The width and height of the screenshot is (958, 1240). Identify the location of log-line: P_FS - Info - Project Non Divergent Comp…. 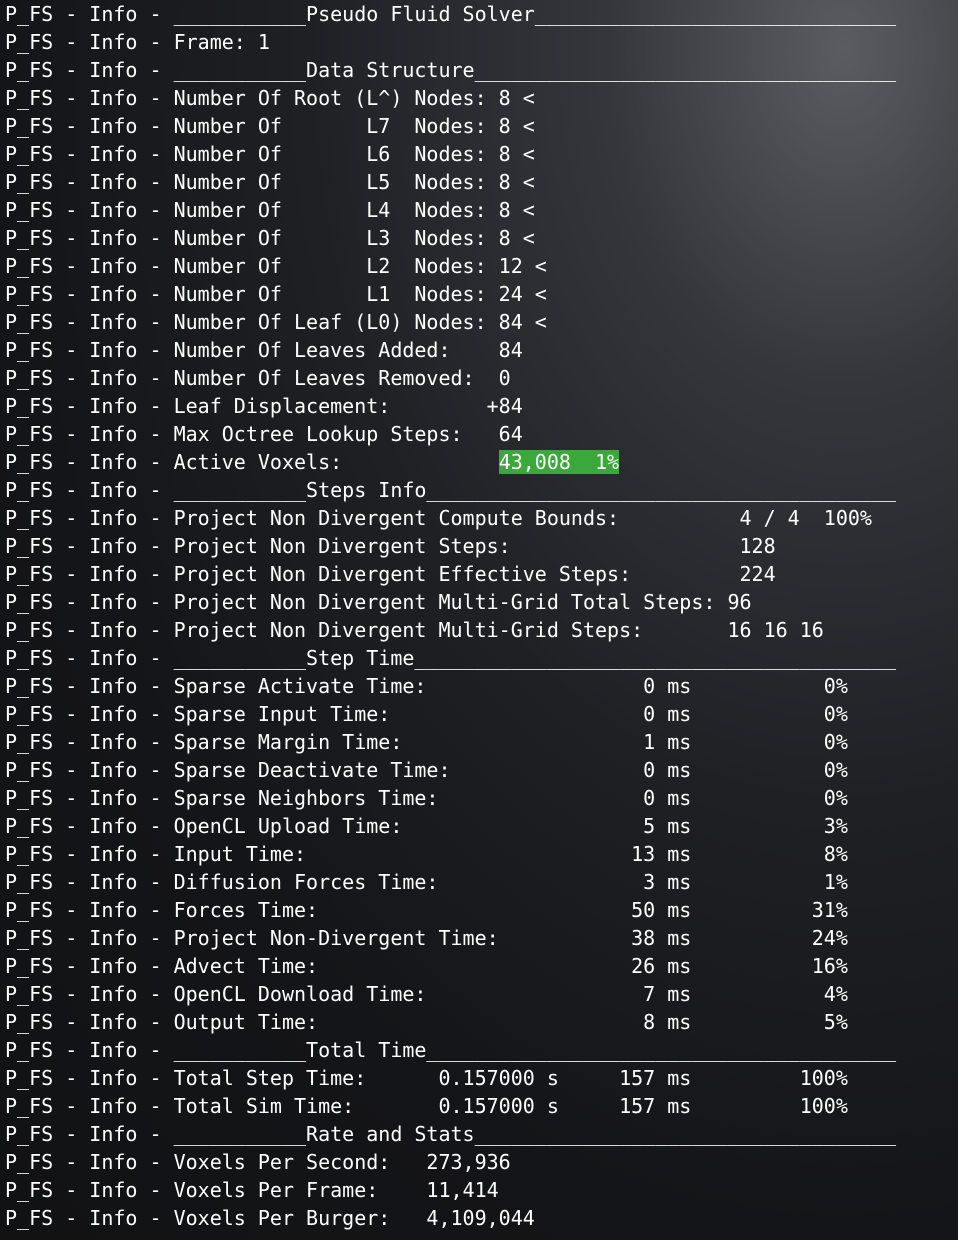
(438, 518).